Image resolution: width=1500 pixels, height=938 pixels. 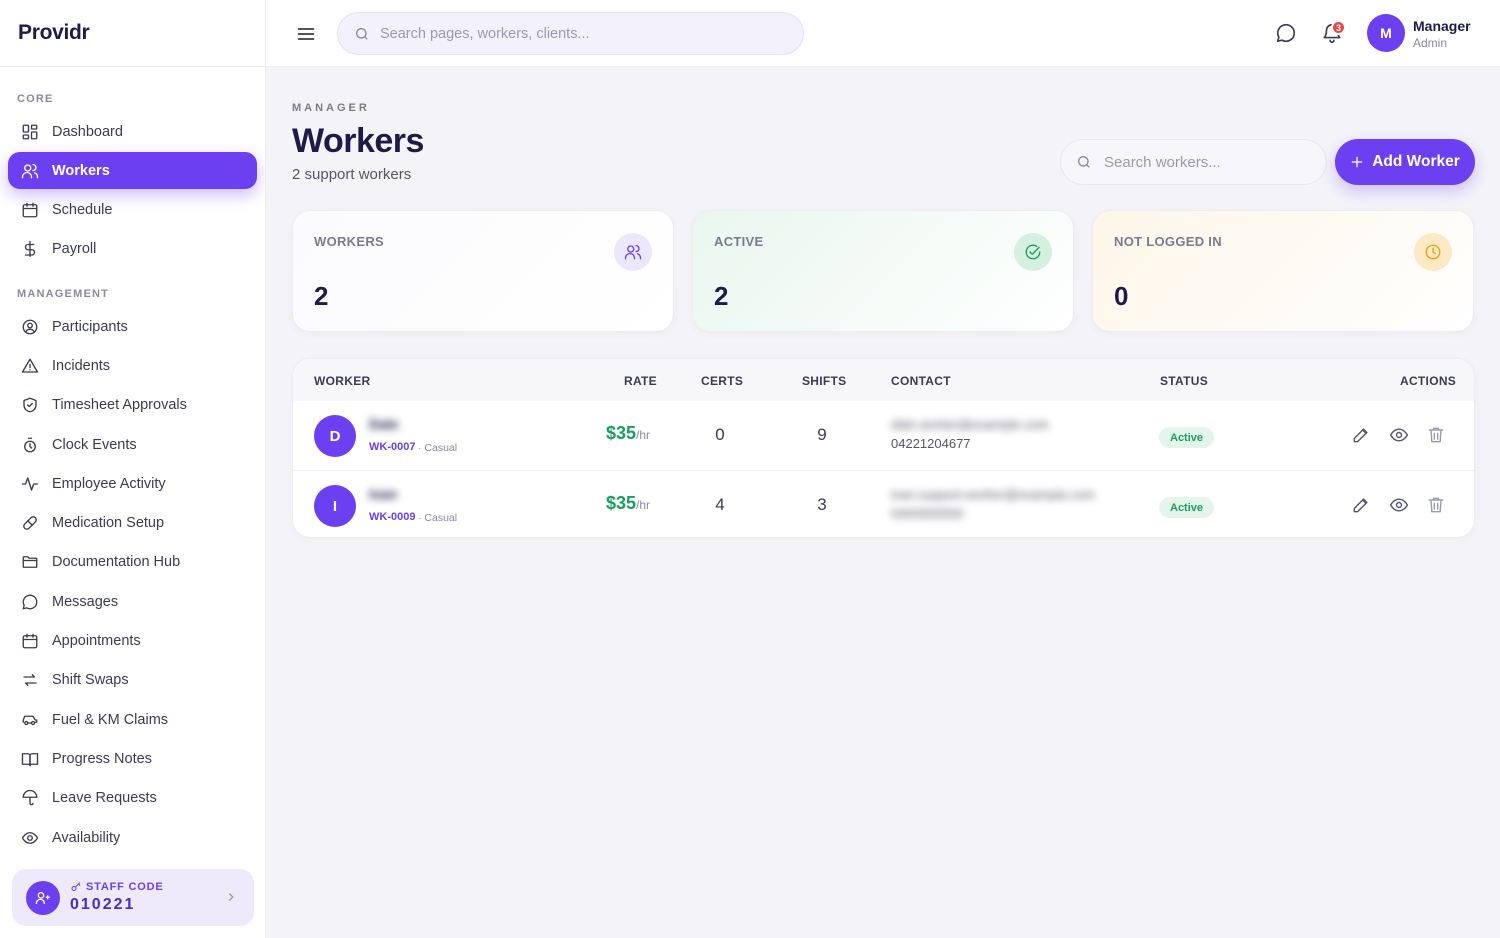 What do you see at coordinates (133, 897) in the screenshot?
I see `staff-code-card: STAFF CODE 010221` at bounding box center [133, 897].